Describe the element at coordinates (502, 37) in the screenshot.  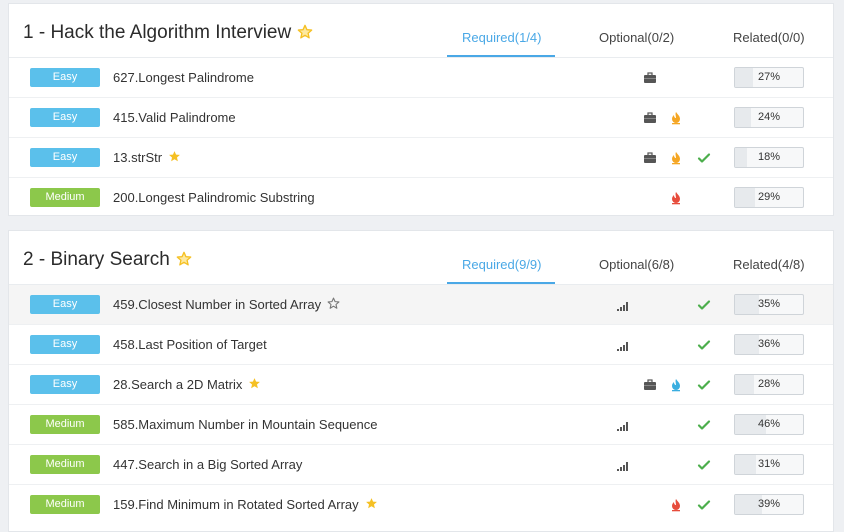
I see `tab-required: Required(1/4)` at that location.